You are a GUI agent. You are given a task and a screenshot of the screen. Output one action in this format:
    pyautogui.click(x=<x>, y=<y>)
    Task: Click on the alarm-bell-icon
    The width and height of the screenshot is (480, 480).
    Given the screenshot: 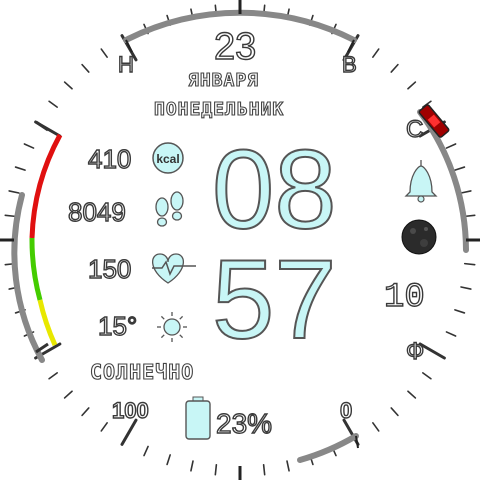 What is the action you would take?
    pyautogui.click(x=421, y=181)
    